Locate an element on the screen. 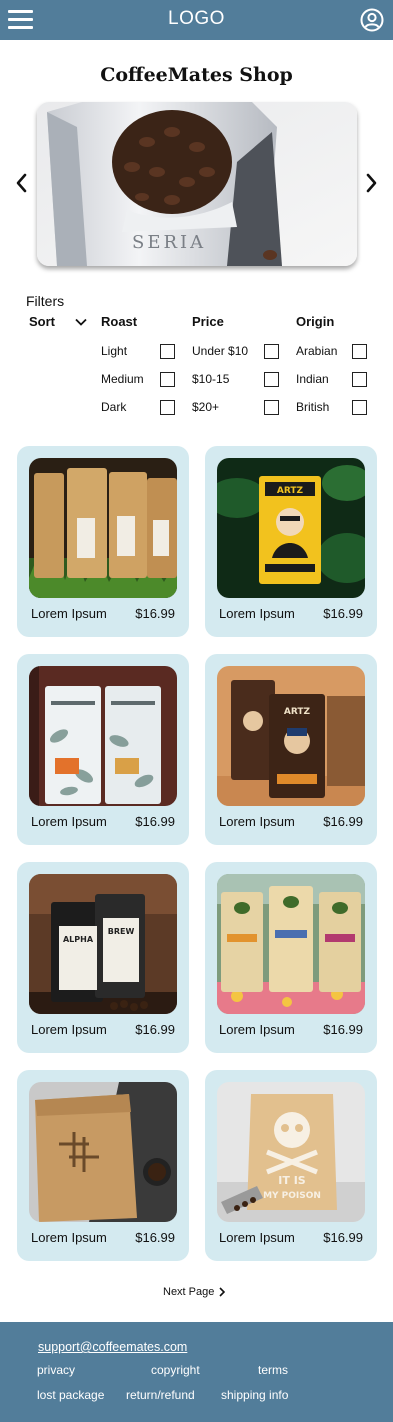 This screenshot has width=393, height=1422. product-image: IT IS MY POISON is located at coordinates (291, 1152).